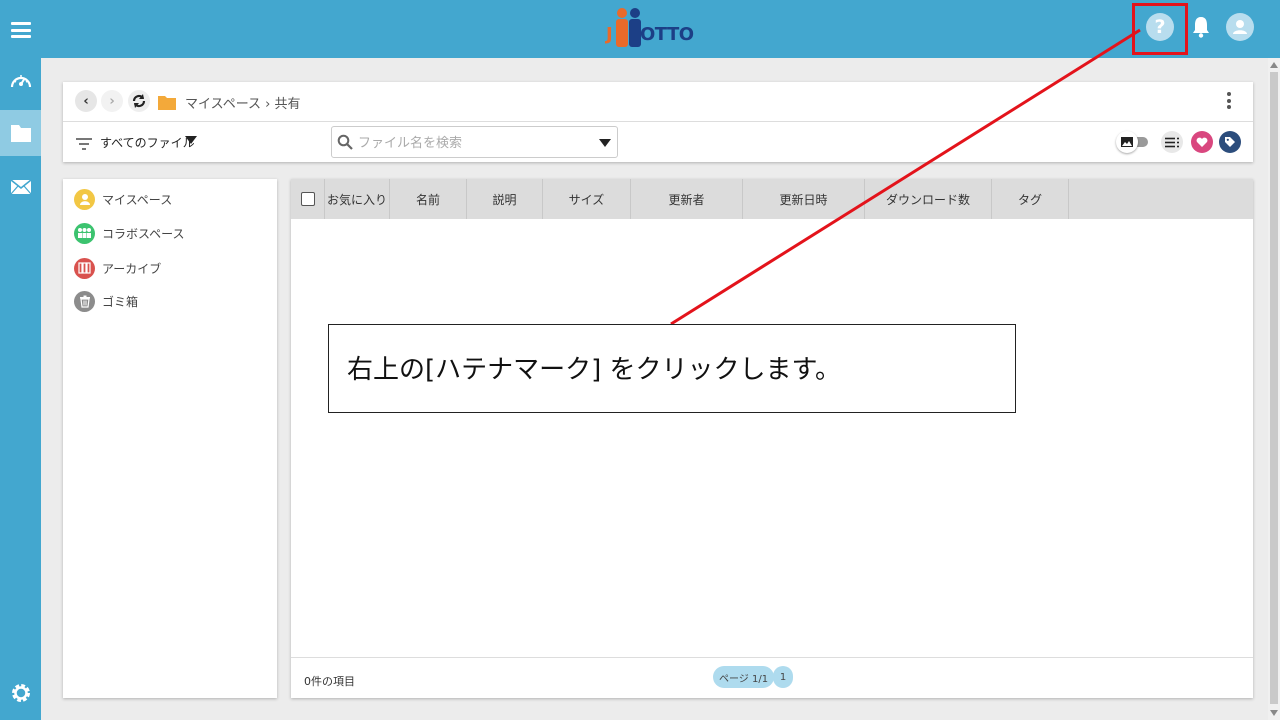 This screenshot has width=1280, height=720. I want to click on page-indicator: ページ 1/1, so click(744, 677).